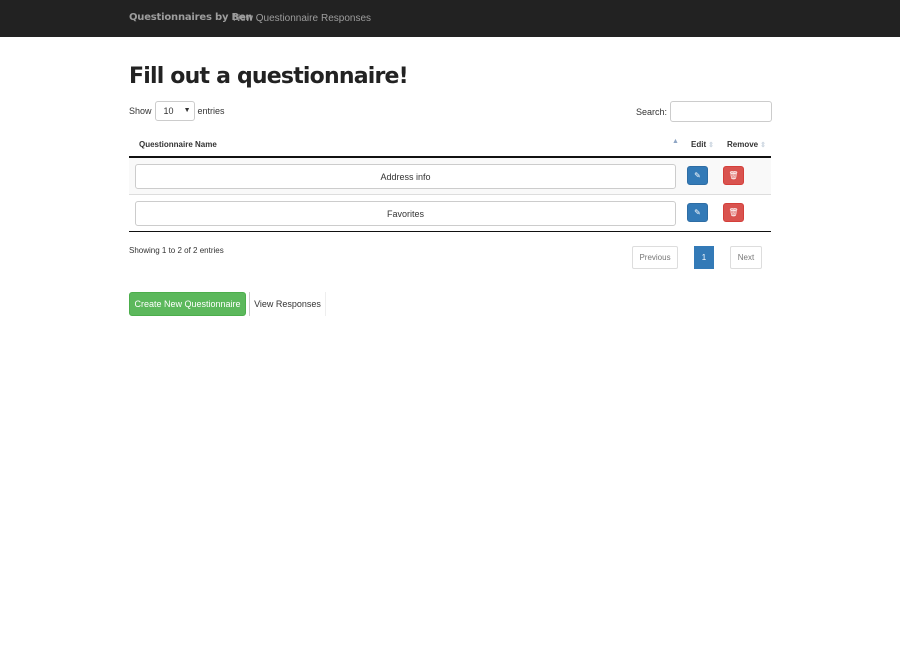 The height and width of the screenshot is (650, 900). Describe the element at coordinates (652, 111) in the screenshot. I see `search-label: Search:` at that location.